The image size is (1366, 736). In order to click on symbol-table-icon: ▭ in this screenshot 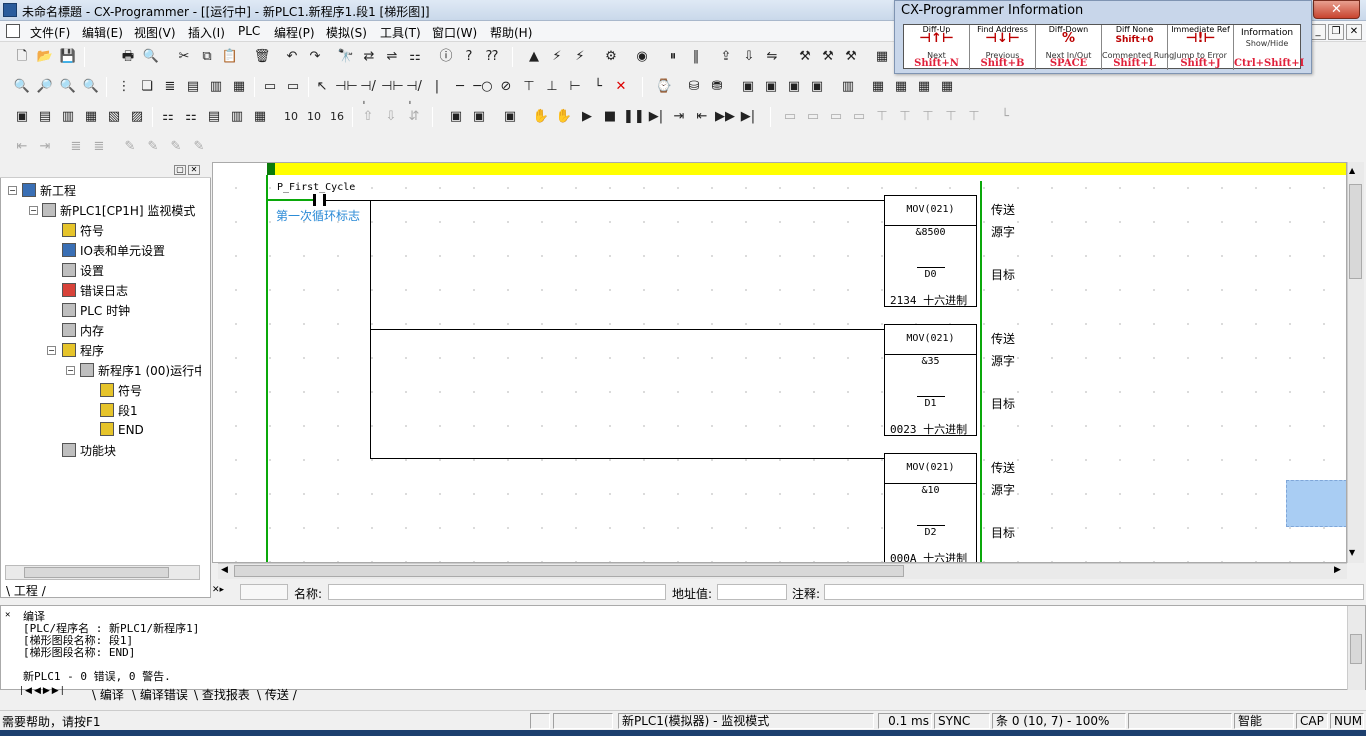, I will do `click(270, 87)`.